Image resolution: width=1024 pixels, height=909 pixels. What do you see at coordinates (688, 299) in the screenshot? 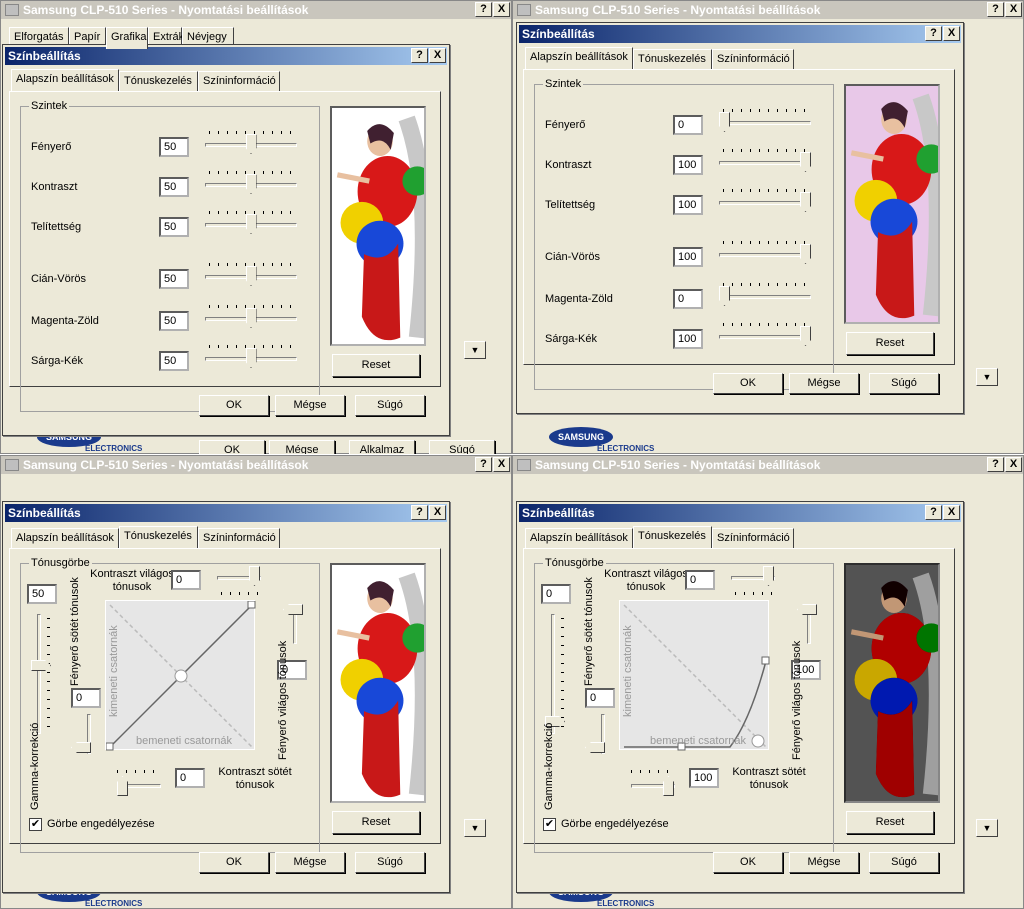
I see `level-input-4: 0` at bounding box center [688, 299].